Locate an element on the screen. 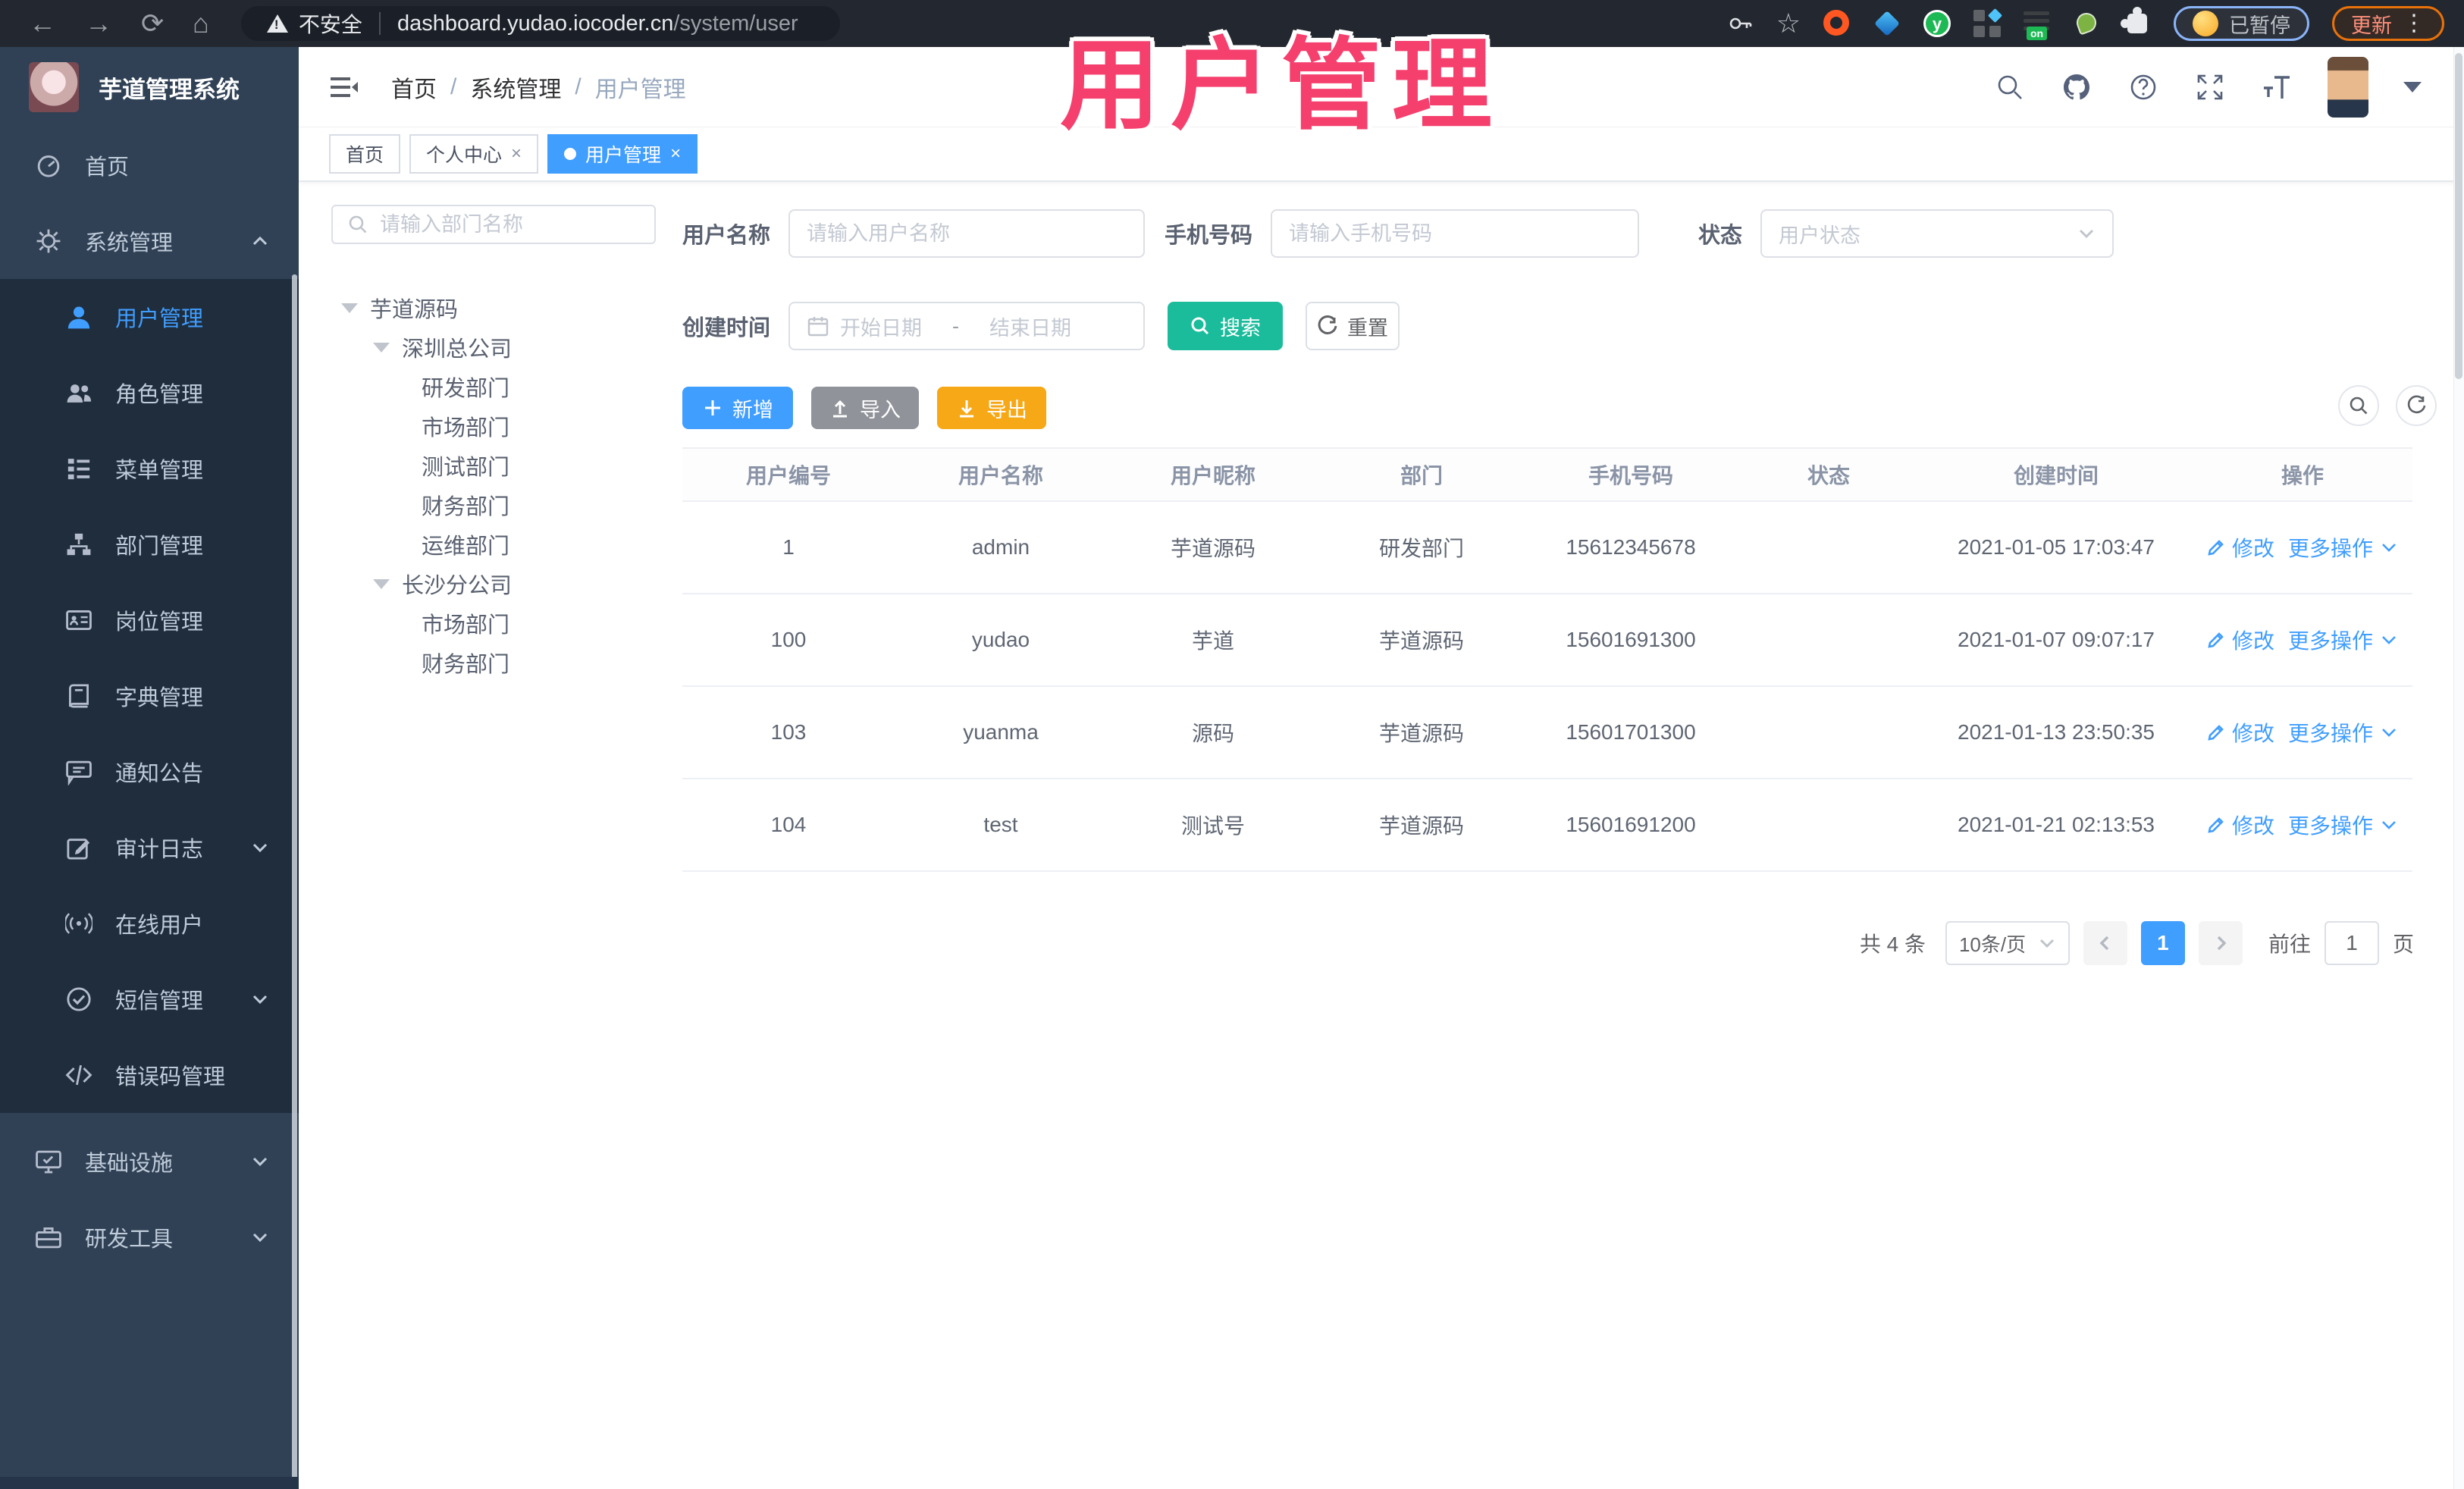  tab-profile: 个人中心 × is located at coordinates (474, 154).